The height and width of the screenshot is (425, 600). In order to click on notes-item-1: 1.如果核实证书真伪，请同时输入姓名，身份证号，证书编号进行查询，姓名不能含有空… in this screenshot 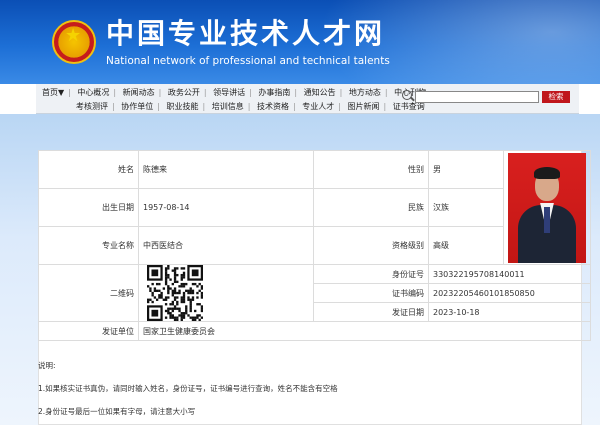, I will do `click(188, 388)`.